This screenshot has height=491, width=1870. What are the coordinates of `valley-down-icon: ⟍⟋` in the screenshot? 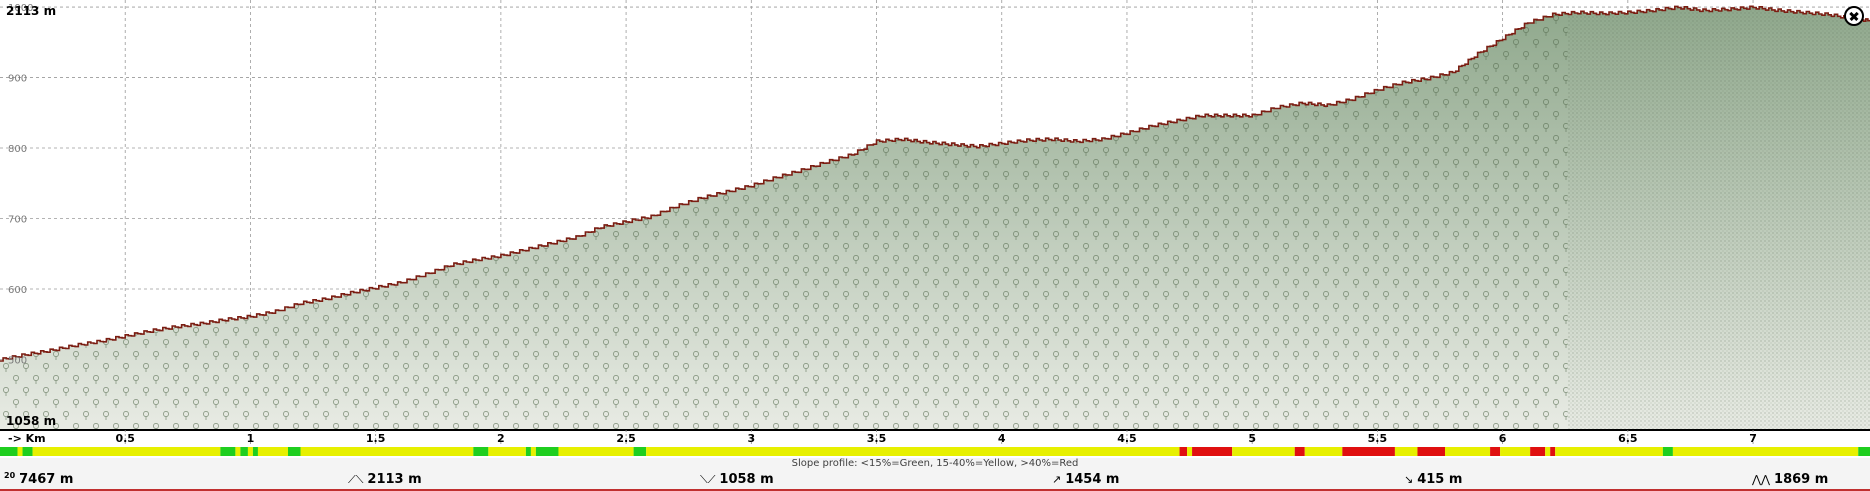 It's located at (708, 479).